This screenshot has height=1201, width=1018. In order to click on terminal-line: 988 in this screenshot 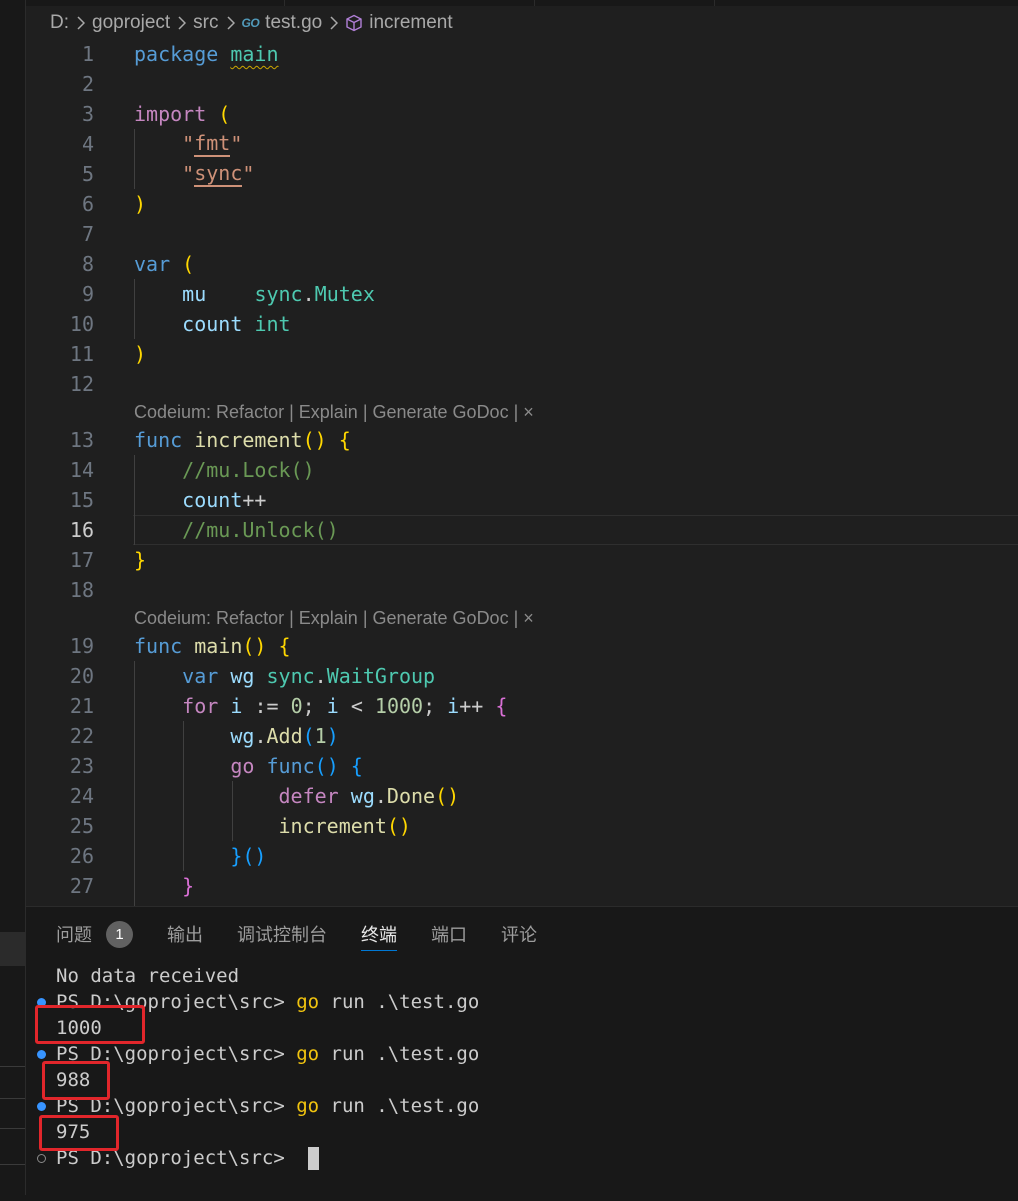, I will do `click(522, 1080)`.